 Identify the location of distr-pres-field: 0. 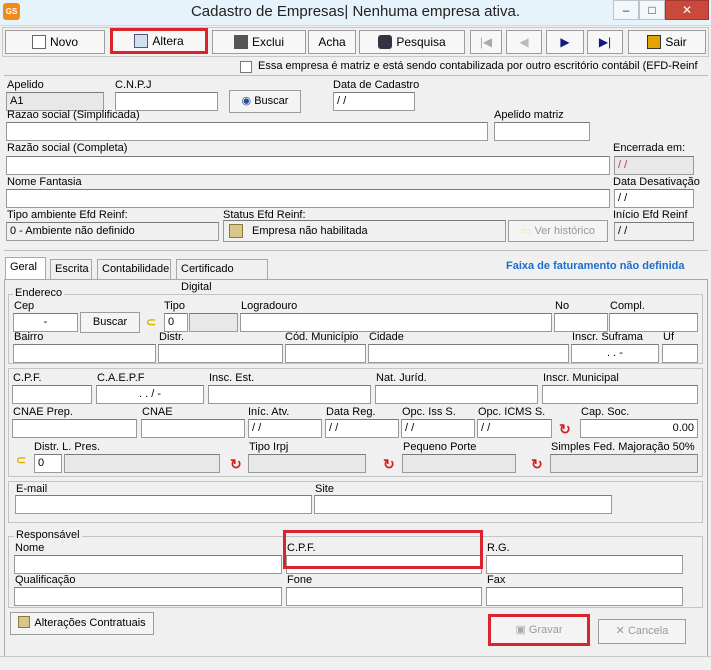
(48, 463).